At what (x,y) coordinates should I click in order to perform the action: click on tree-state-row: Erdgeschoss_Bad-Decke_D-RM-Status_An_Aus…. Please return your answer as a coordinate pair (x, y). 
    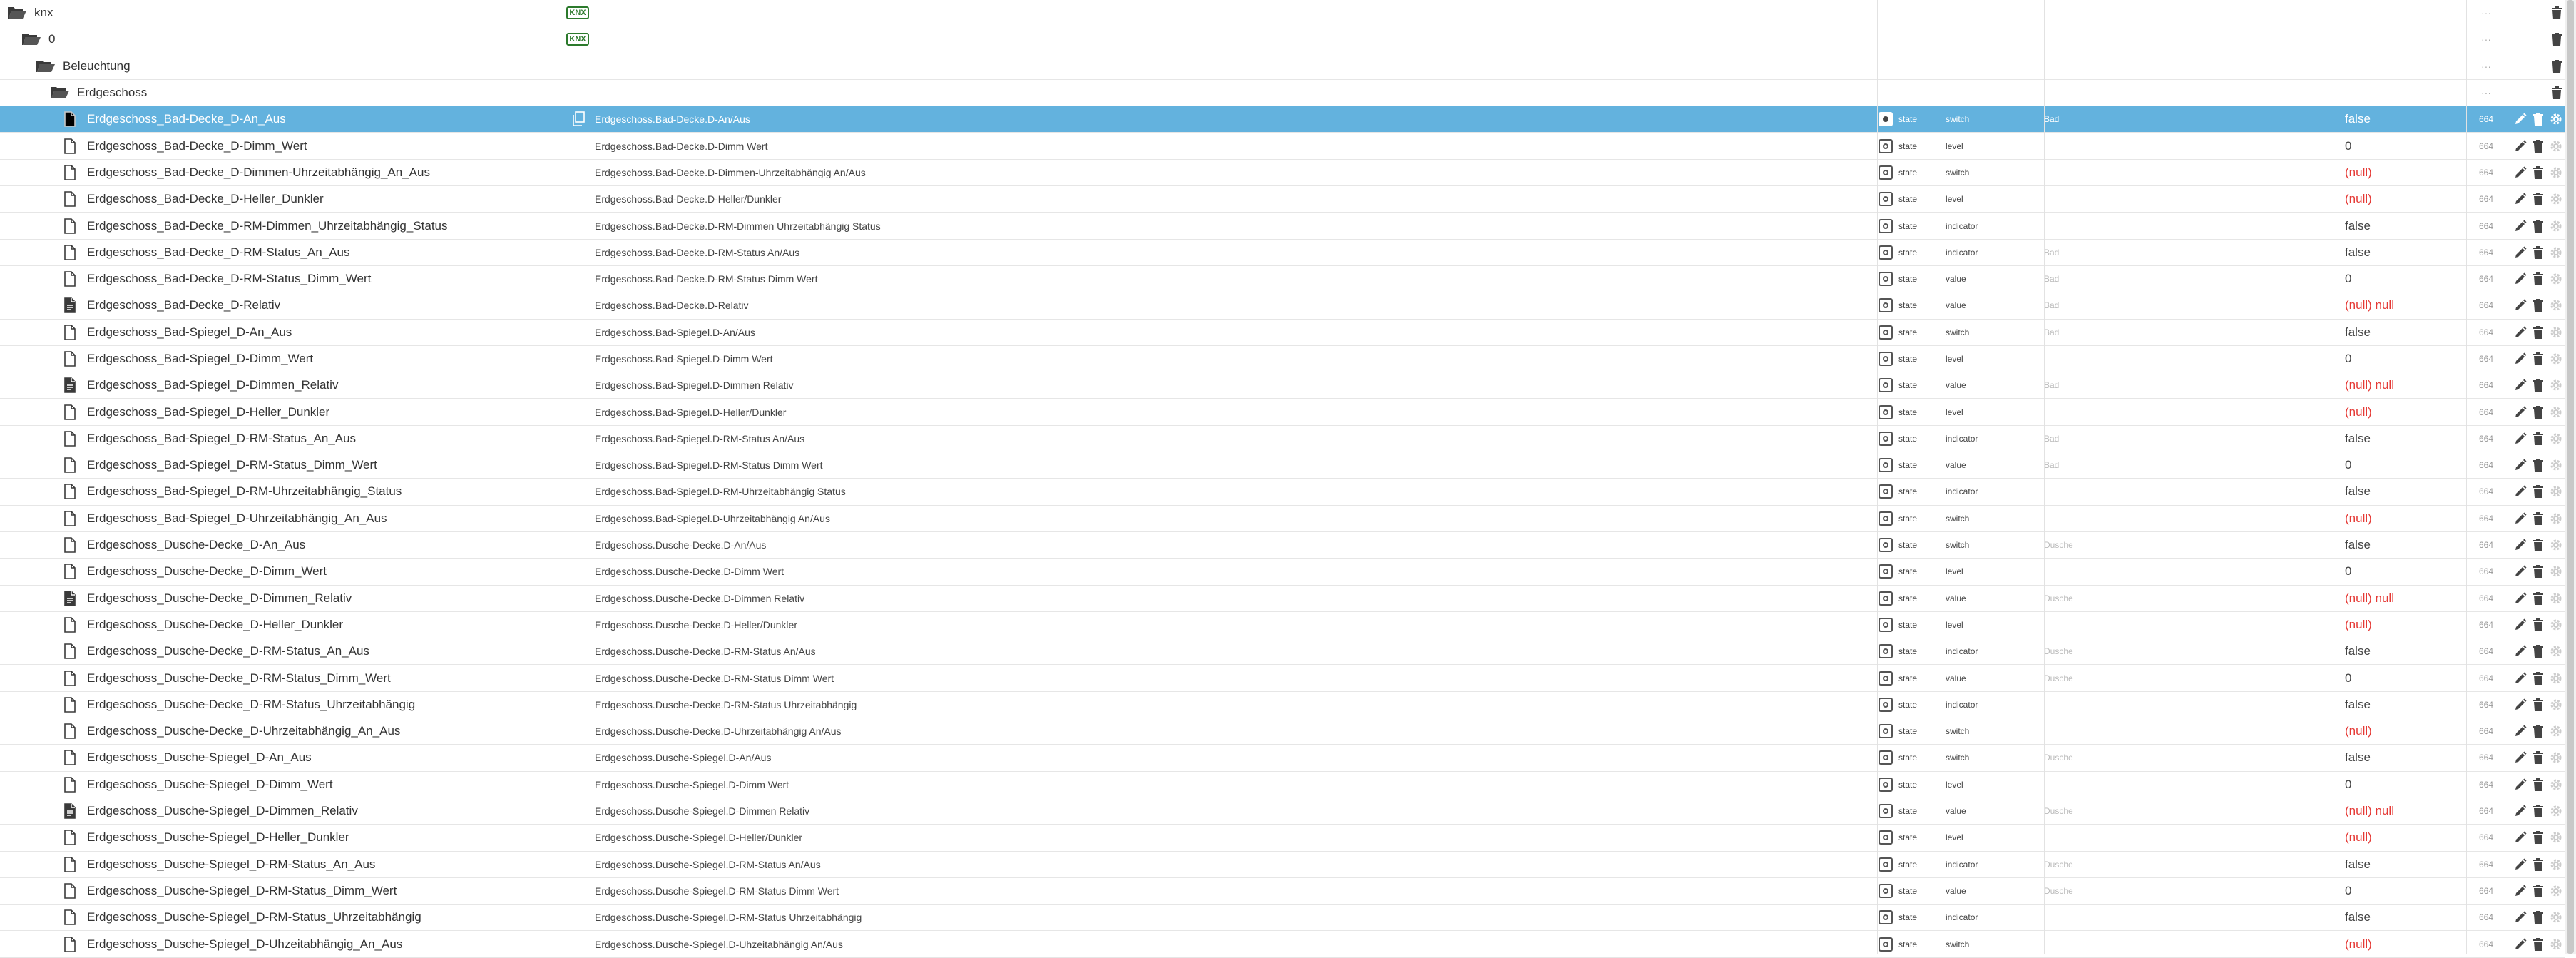
    Looking at the image, I should click on (1283, 252).